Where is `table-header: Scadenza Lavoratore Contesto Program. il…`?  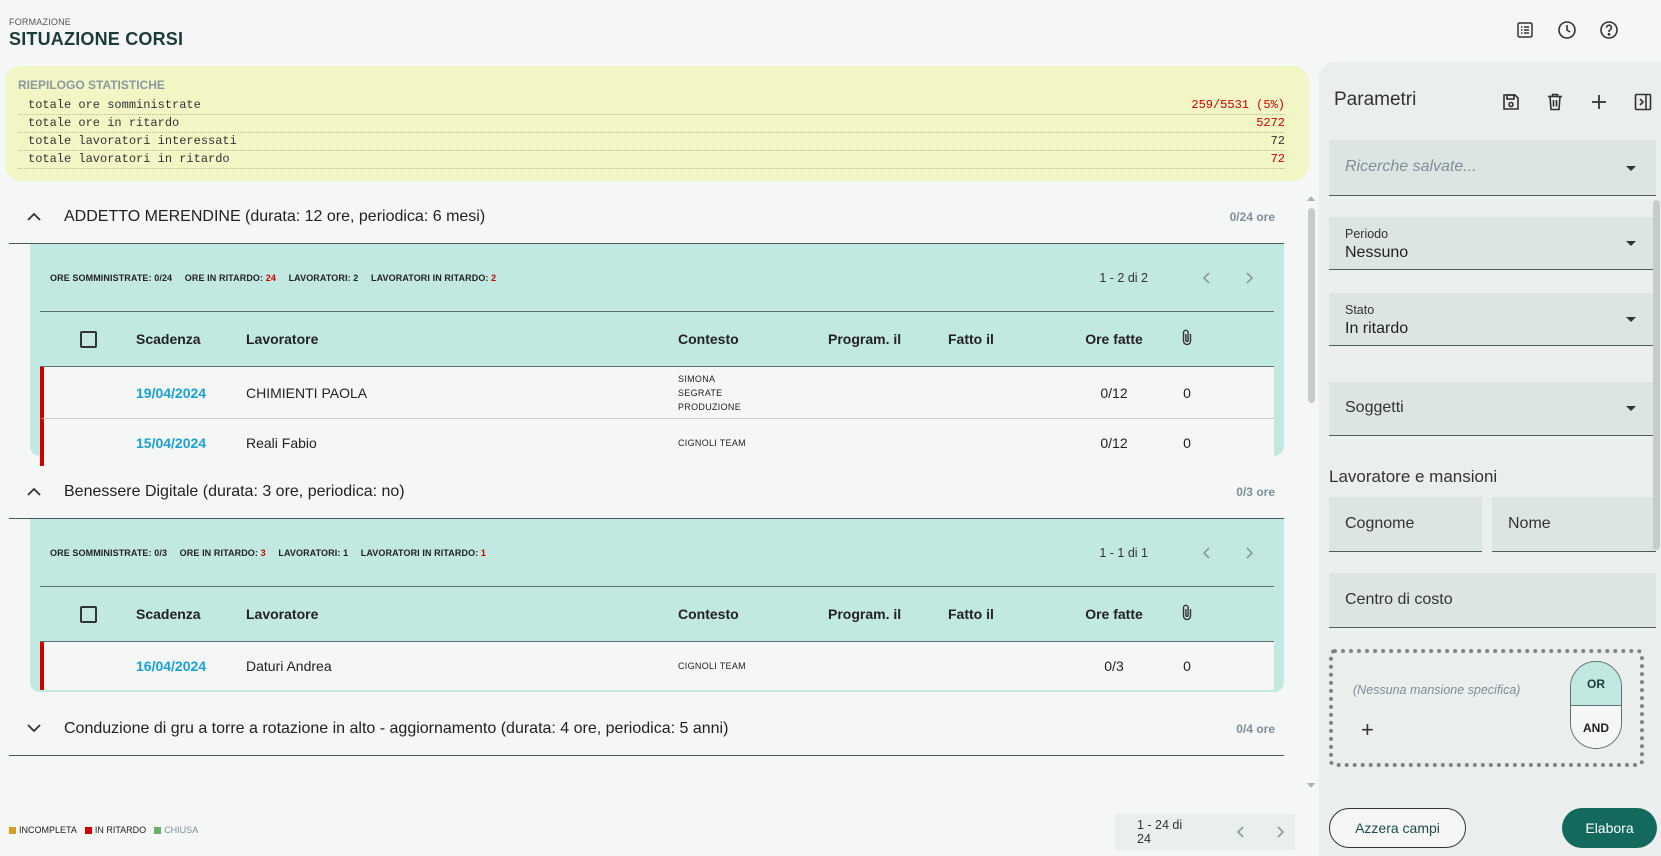
table-header: Scadenza Lavoratore Contesto Program. il… is located at coordinates (657, 614).